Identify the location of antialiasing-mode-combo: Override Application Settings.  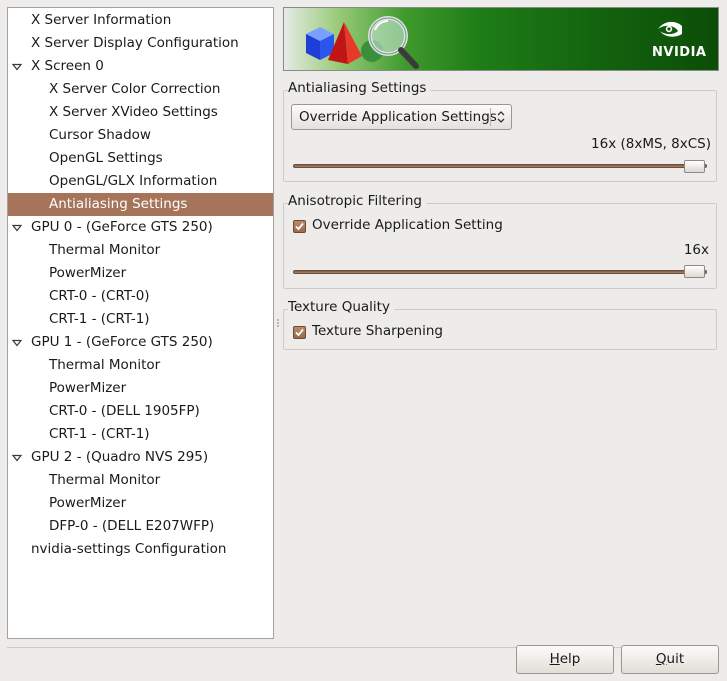
(401, 117).